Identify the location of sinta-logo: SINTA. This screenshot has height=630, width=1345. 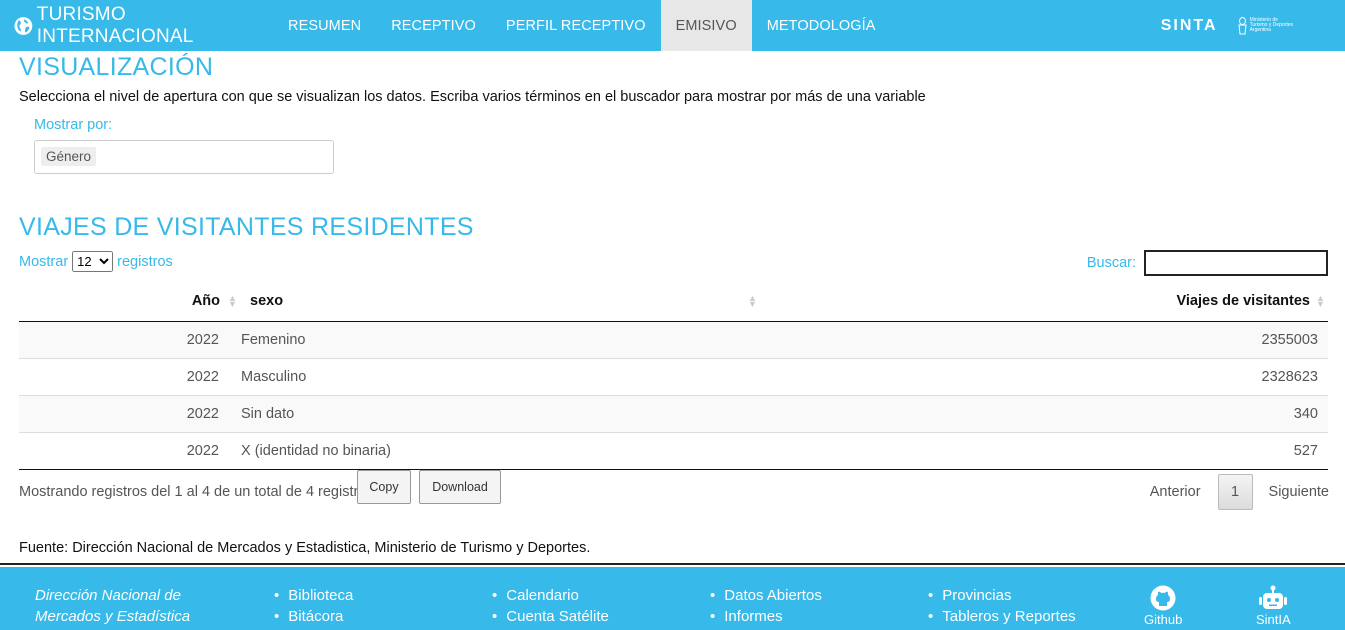
(1189, 26).